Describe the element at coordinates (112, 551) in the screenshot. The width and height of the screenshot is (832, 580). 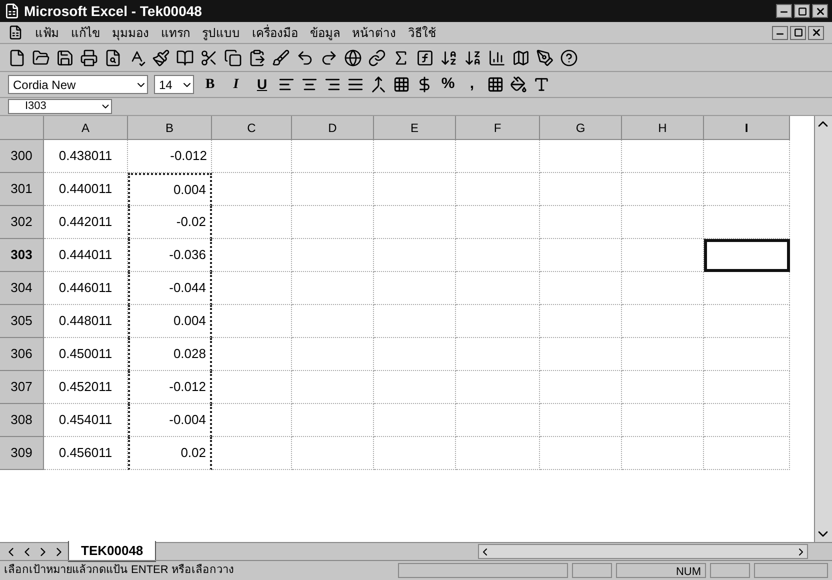
I see `sheet-tab: TEK00048` at that location.